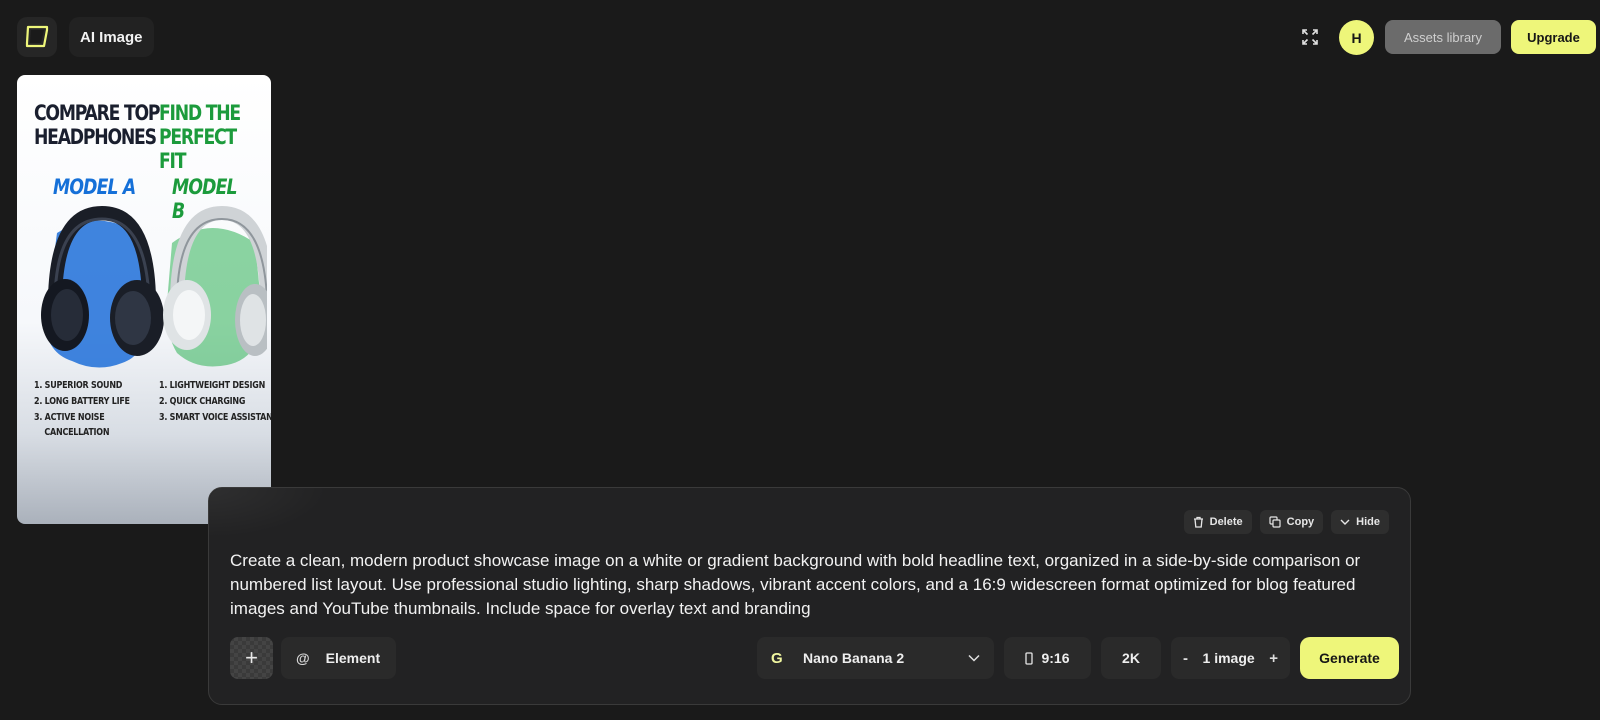  What do you see at coordinates (777, 658) in the screenshot?
I see `google-icon: G` at bounding box center [777, 658].